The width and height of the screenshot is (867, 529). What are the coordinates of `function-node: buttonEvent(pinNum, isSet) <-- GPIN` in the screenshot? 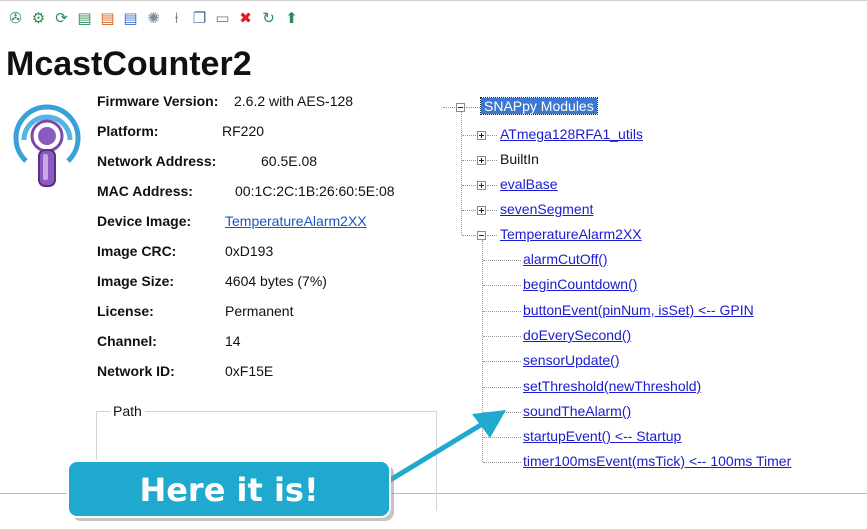 It's located at (638, 310).